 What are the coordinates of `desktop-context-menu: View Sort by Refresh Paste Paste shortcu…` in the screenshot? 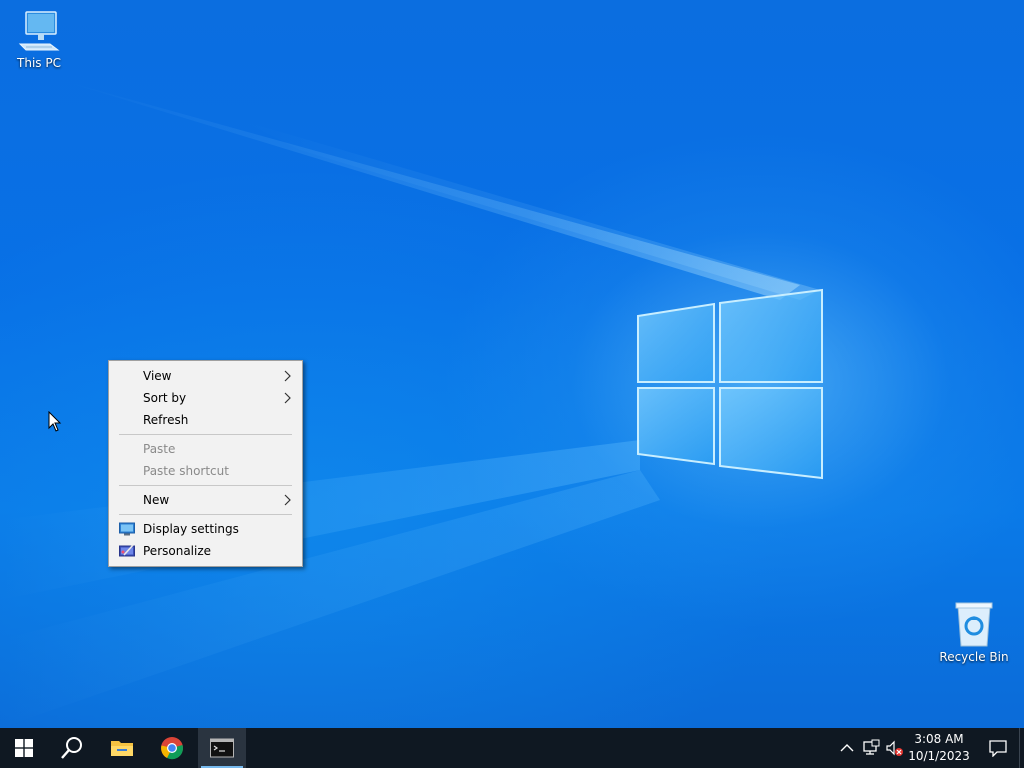 It's located at (205, 463).